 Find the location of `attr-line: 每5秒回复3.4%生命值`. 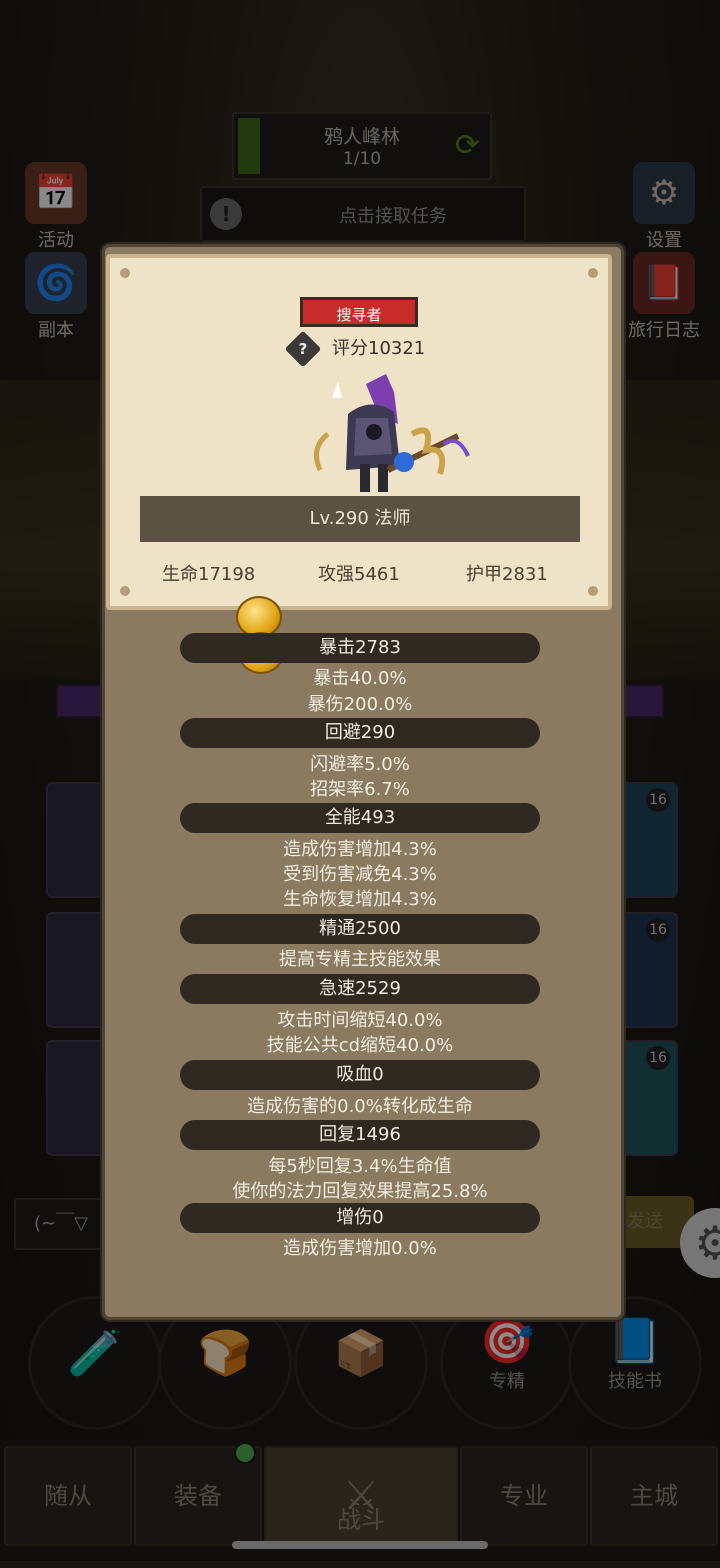

attr-line: 每5秒回复3.4%生命值 is located at coordinates (360, 1166).